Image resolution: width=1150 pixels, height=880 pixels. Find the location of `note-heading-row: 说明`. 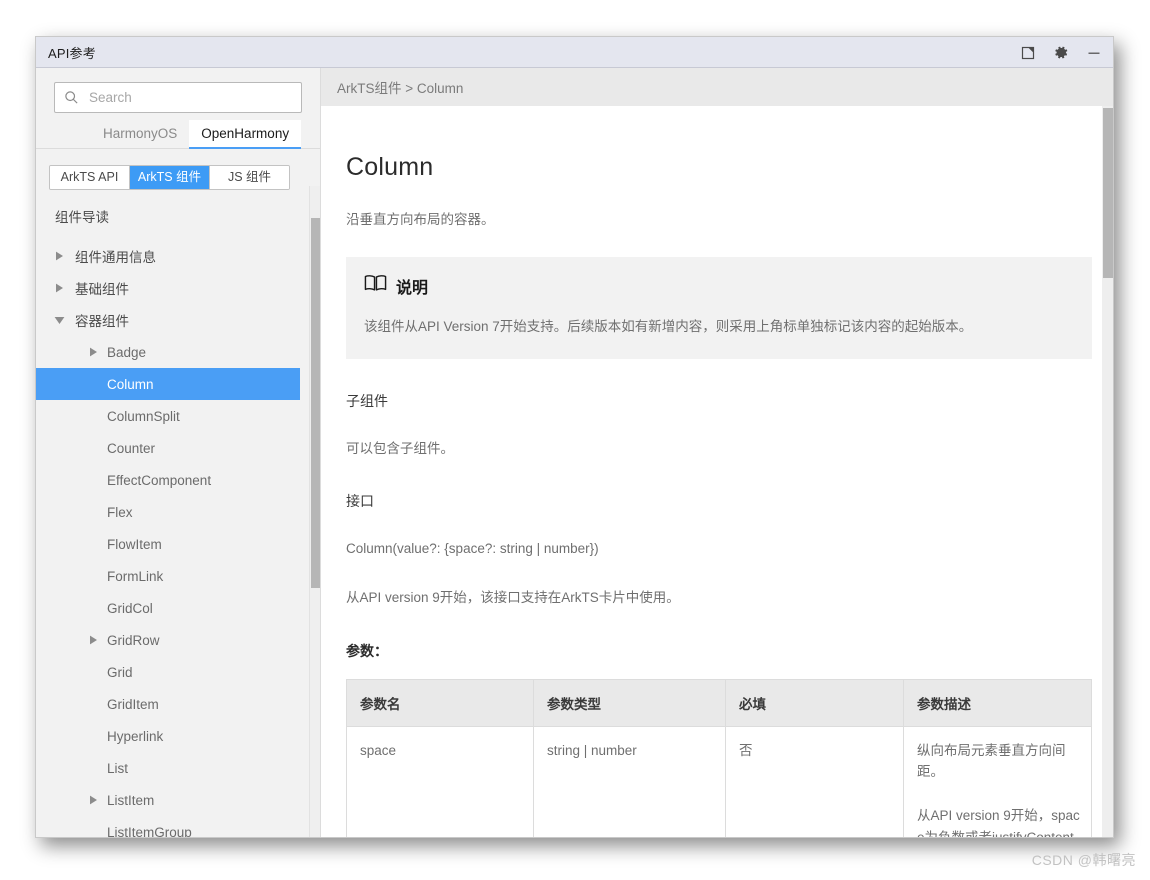

note-heading-row: 说明 is located at coordinates (719, 286).